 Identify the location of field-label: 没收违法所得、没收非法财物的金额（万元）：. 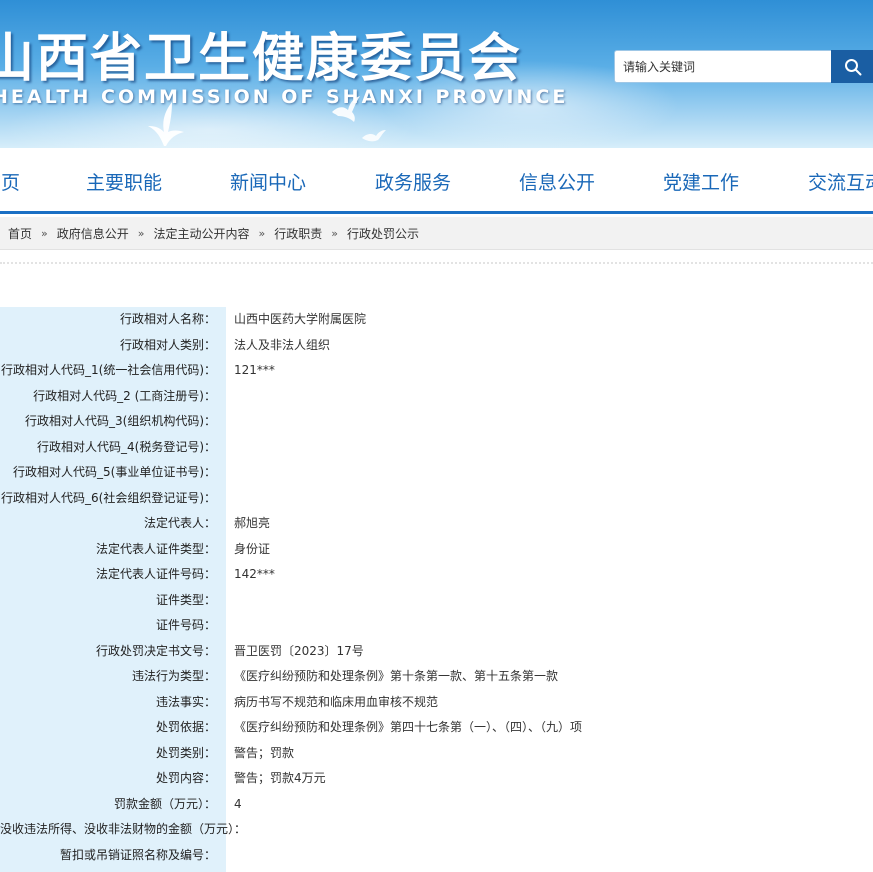
(123, 830).